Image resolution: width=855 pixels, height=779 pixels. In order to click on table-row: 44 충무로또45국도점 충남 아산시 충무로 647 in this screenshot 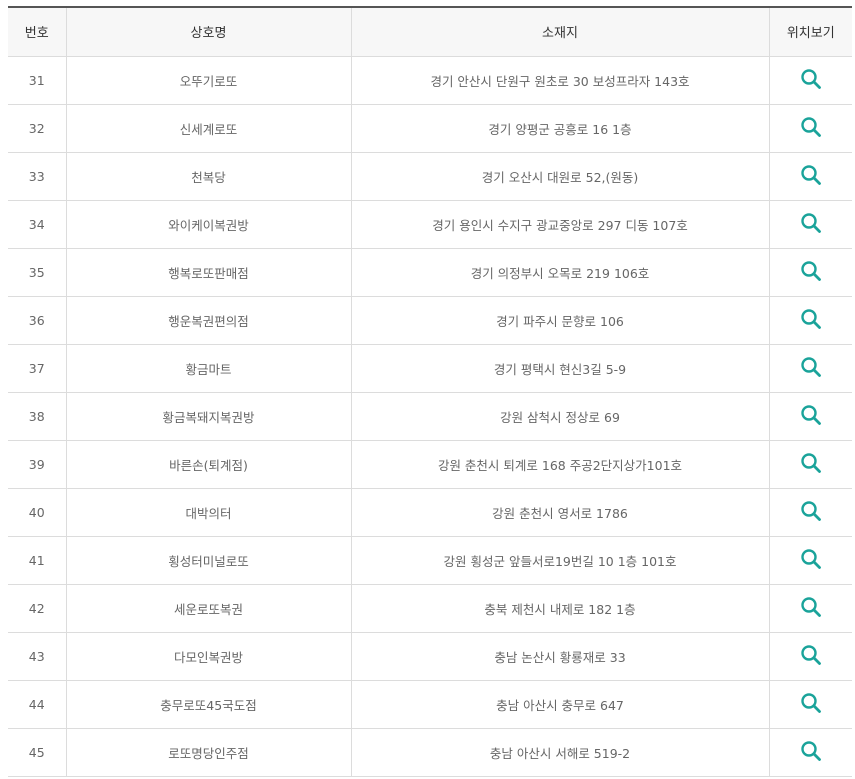, I will do `click(430, 704)`.